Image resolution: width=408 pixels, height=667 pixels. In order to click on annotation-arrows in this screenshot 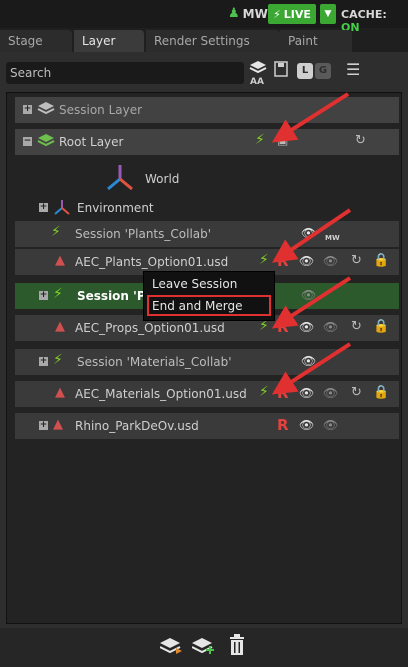, I will do `click(311, 243)`.